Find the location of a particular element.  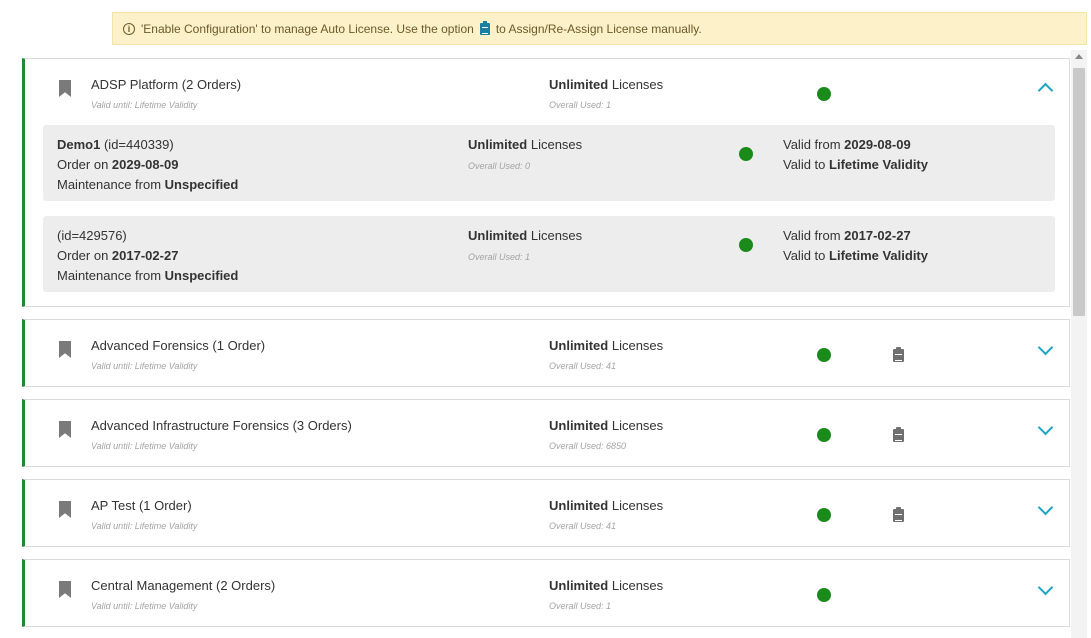

product-title: Advanced Forensics (1 Order) is located at coordinates (178, 345).